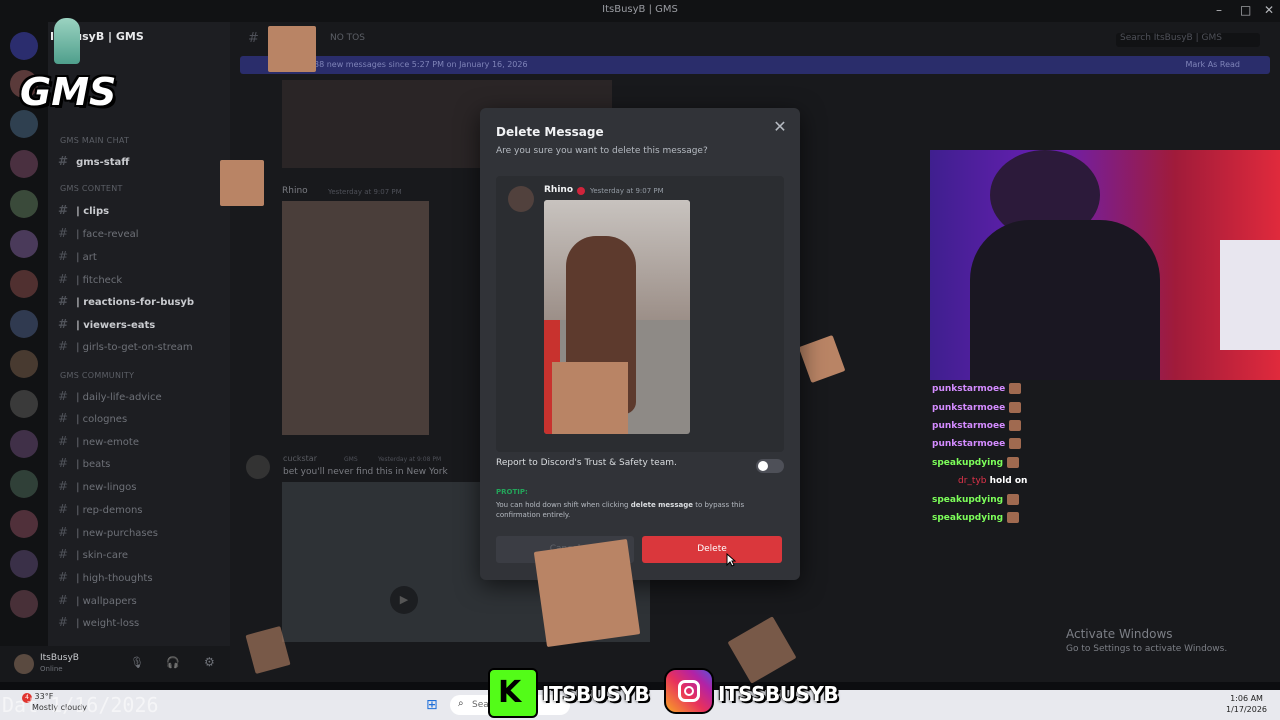  Describe the element at coordinates (512, 492) in the screenshot. I see `protip-heading: PROTIP:` at that location.